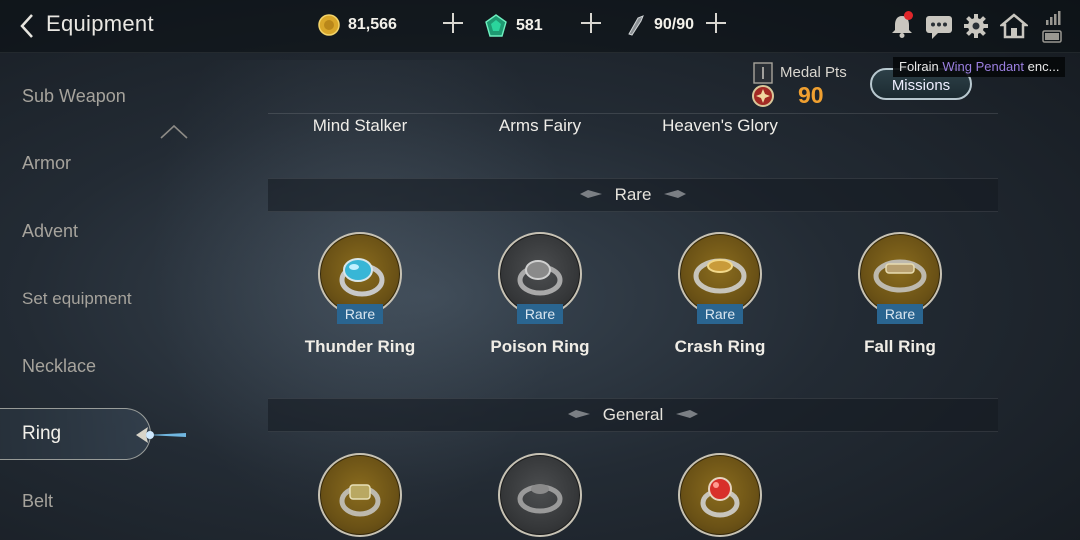 The width and height of the screenshot is (1080, 540). What do you see at coordinates (900, 347) in the screenshot?
I see `item-name: Fall Ring` at bounding box center [900, 347].